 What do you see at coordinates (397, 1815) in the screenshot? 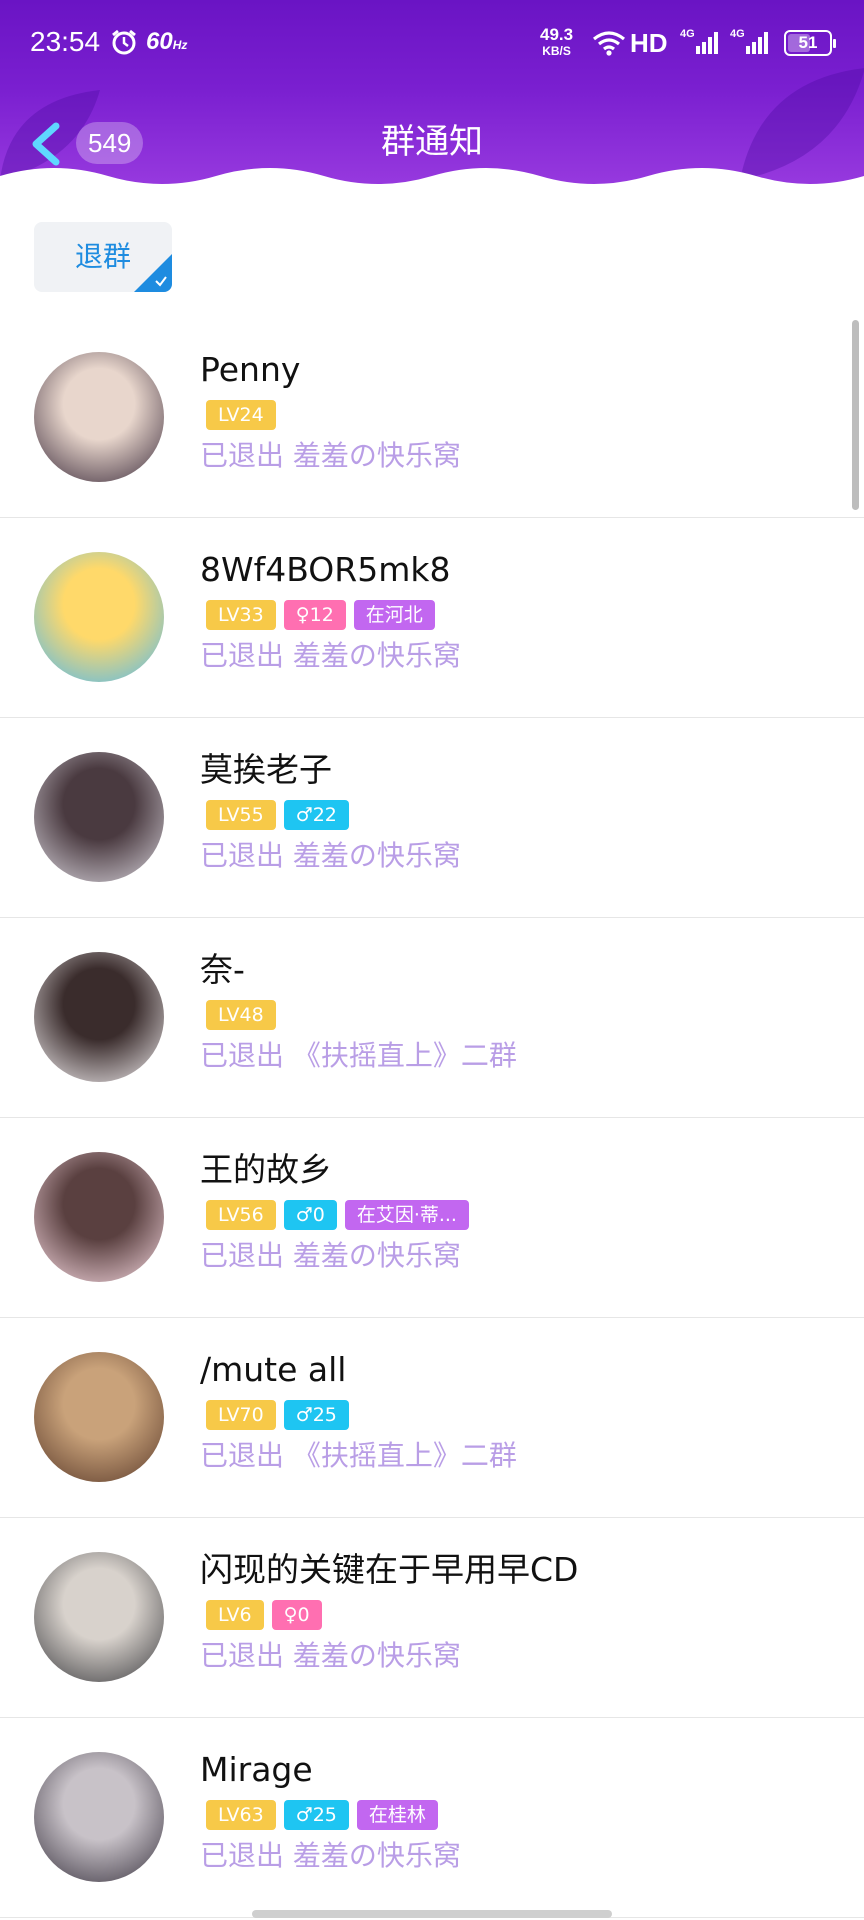
I see `location-badge: 在桂林` at bounding box center [397, 1815].